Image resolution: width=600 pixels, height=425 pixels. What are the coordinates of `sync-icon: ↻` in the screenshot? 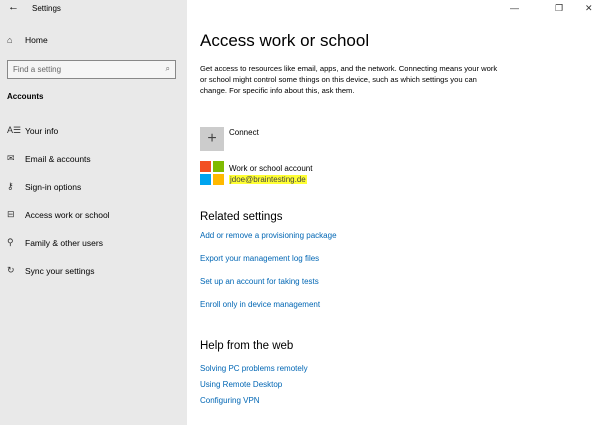 It's located at (11, 270).